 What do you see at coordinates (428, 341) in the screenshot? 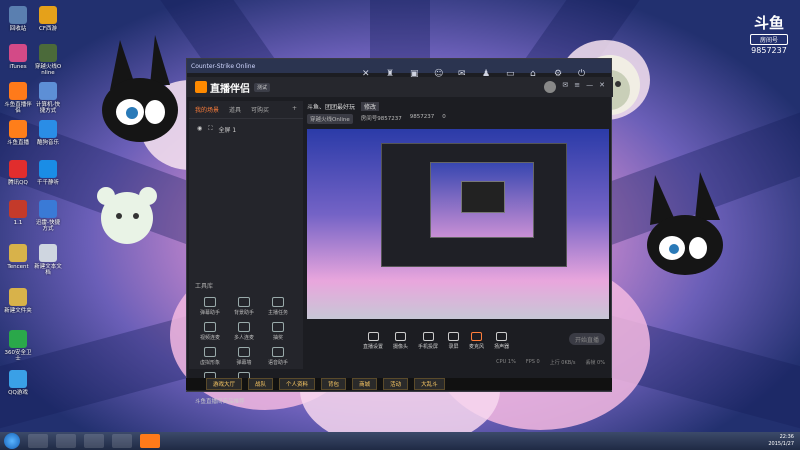
I see `ctl-phone-cast: 手机投屏` at bounding box center [428, 341].